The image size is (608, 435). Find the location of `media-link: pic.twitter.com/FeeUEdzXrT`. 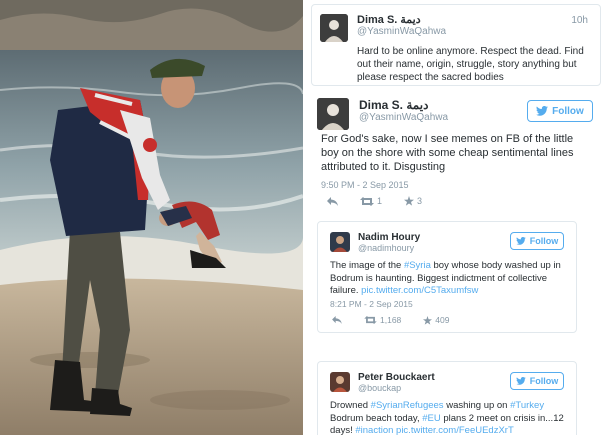

media-link: pic.twitter.com/FeeUEdzXrT is located at coordinates (453, 430).